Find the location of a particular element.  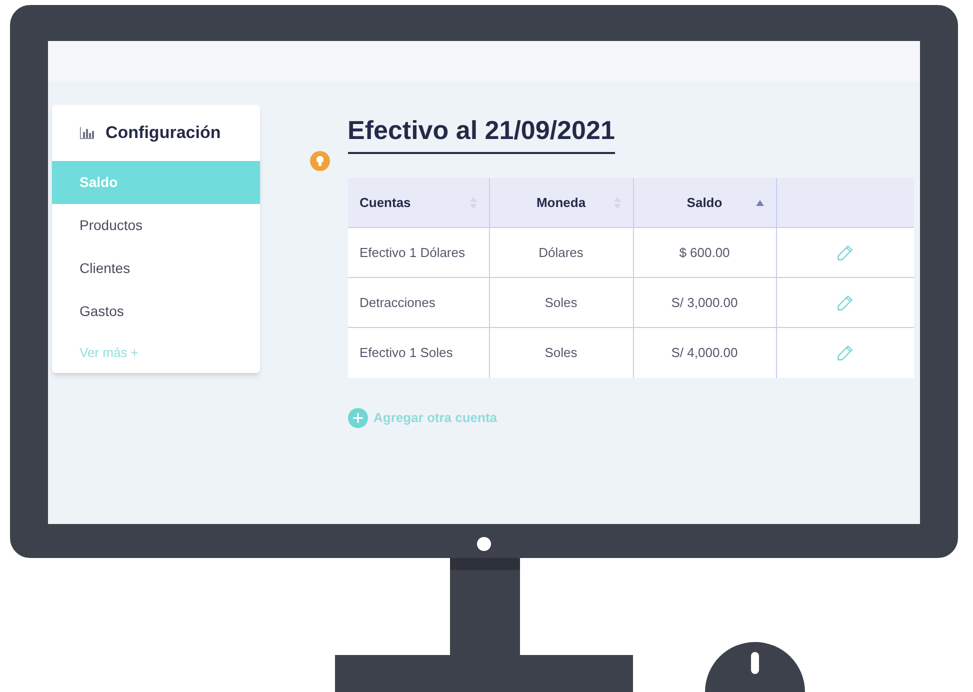

table-cell-text: S/ 4,000.00 is located at coordinates (704, 353).